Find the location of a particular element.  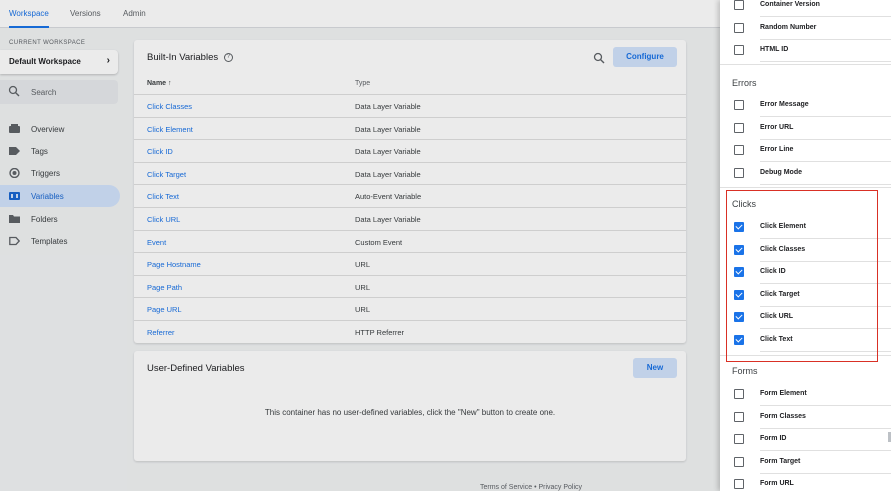

option-label: Form ID is located at coordinates (773, 439).